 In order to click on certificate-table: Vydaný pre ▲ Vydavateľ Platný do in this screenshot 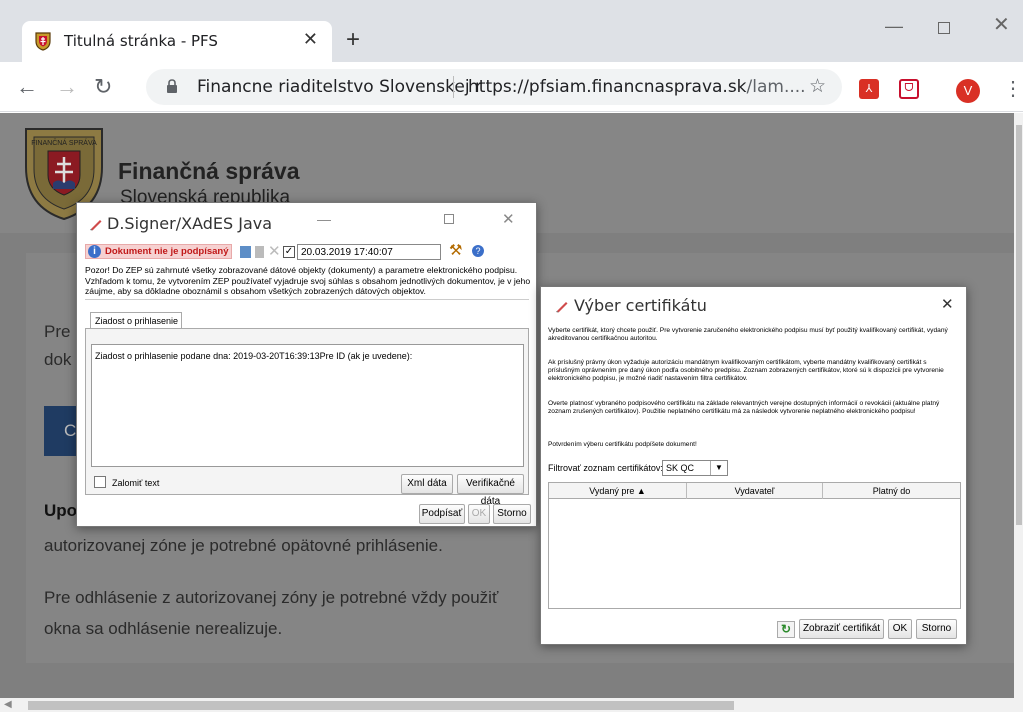, I will do `click(754, 545)`.